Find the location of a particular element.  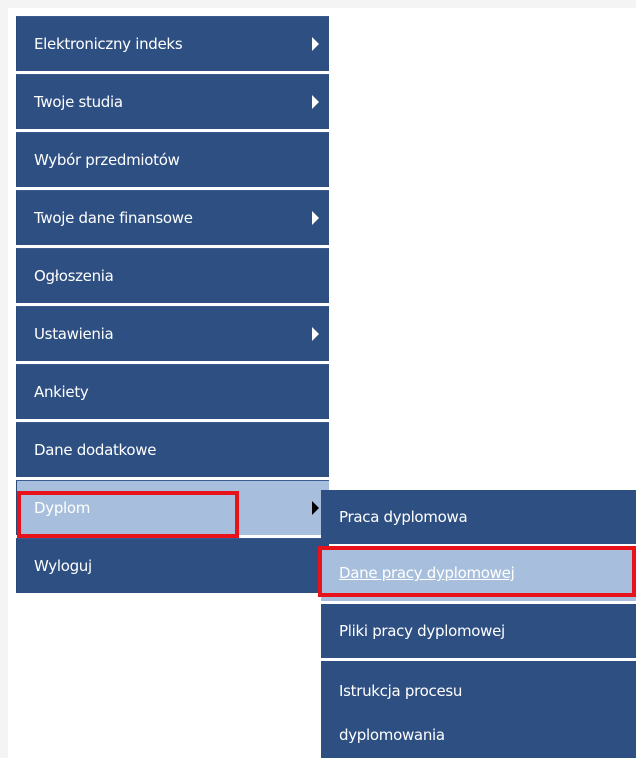

submenu-item-dane-pracy-dyplomowej: Dane pracy dyplomowej is located at coordinates (478, 574).